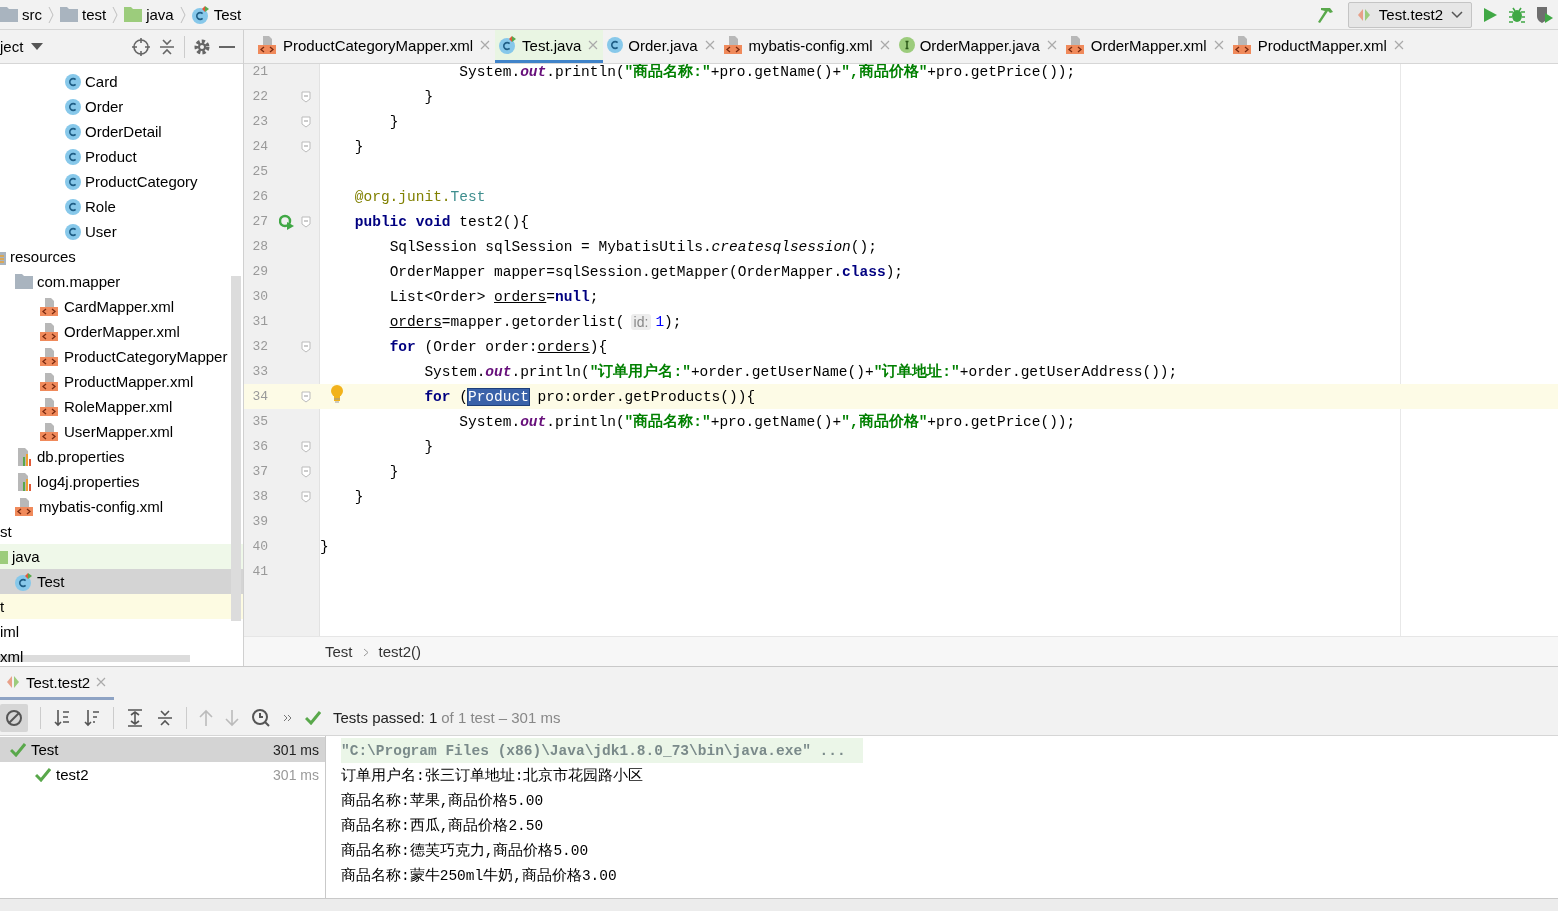 This screenshot has height=911, width=1558. I want to click on tree-item: Order, so click(121, 106).